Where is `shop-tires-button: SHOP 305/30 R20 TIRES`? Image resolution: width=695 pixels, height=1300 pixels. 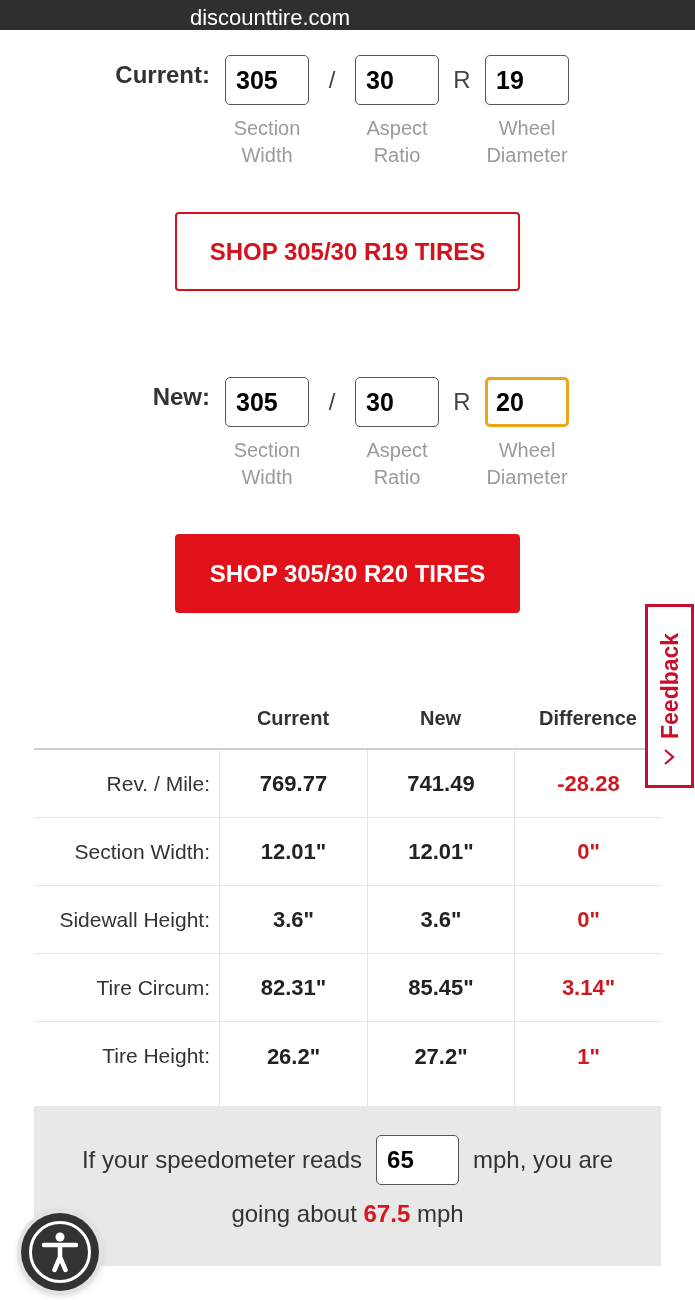
shop-tires-button: SHOP 305/30 R20 TIRES is located at coordinates (347, 573).